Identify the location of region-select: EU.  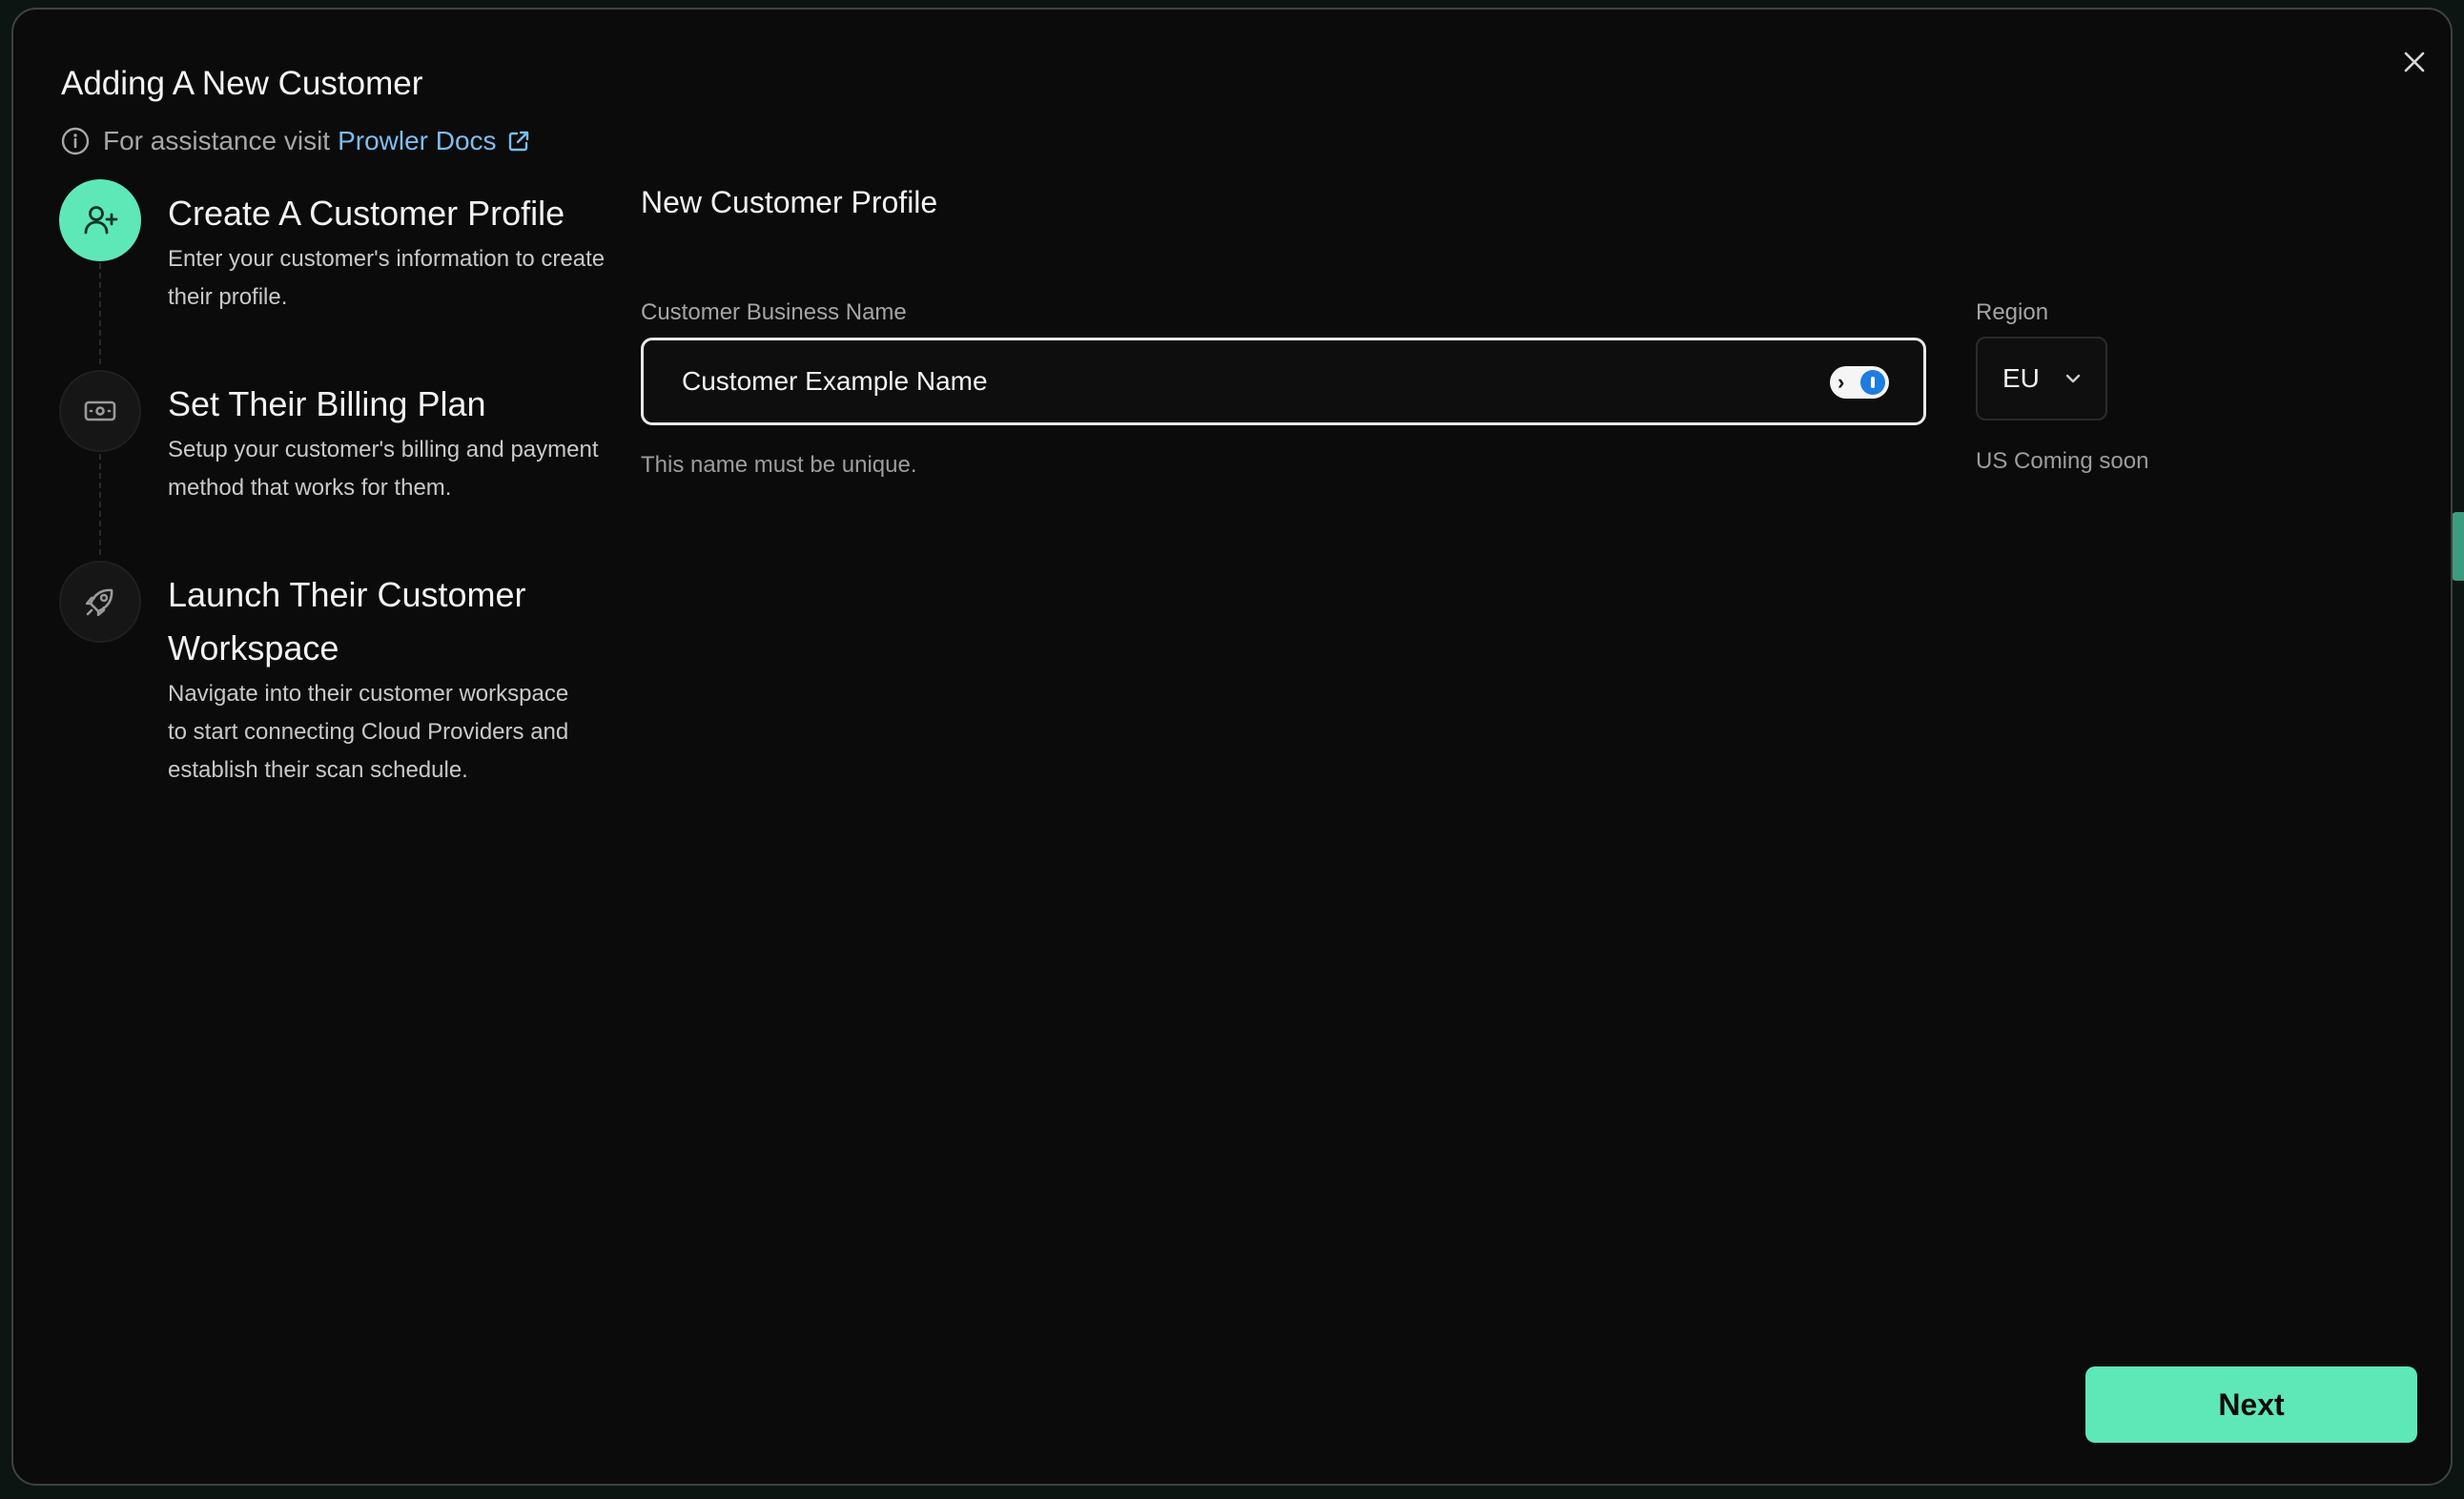
(2042, 379).